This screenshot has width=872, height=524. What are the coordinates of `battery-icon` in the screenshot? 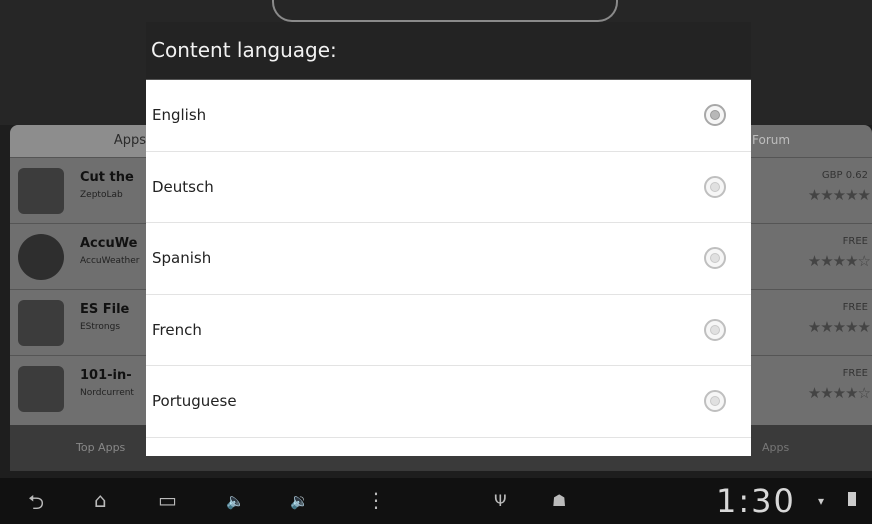 It's located at (852, 499).